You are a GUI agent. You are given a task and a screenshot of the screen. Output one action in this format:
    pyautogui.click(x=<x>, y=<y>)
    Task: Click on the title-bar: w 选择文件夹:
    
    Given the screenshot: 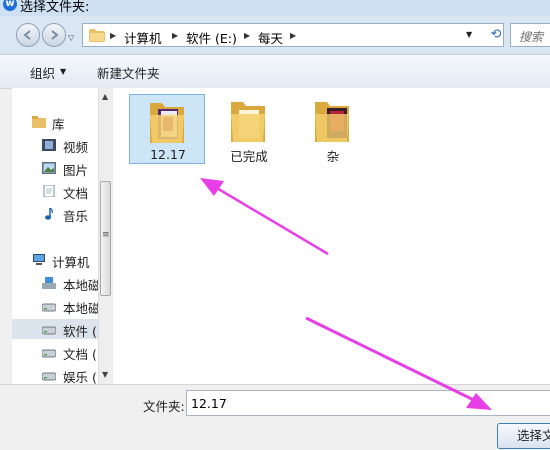 What is the action you would take?
    pyautogui.click(x=275, y=8)
    